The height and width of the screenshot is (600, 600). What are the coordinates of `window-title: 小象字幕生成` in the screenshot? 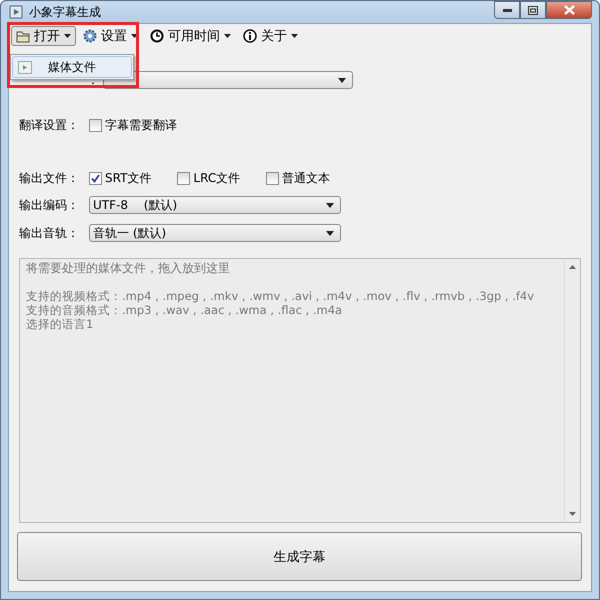 It's located at (65, 12).